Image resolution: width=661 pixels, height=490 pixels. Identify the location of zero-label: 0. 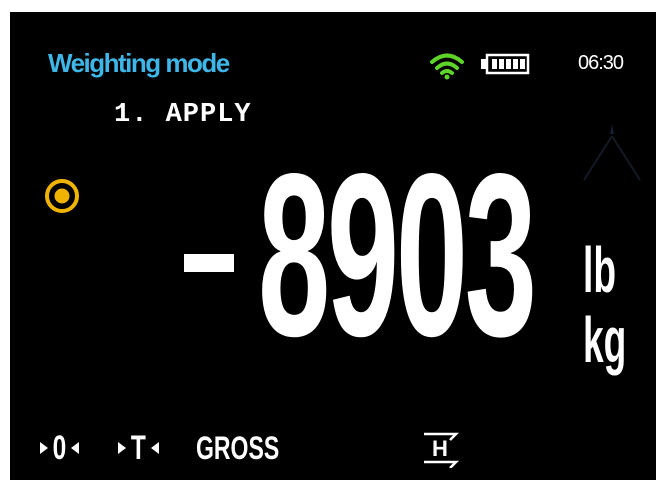
(59, 448).